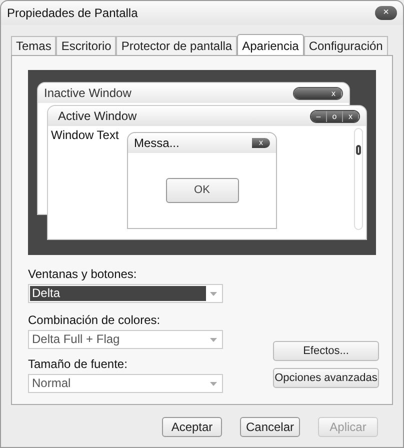 The width and height of the screenshot is (404, 448). Describe the element at coordinates (270, 45) in the screenshot. I see `tab: Apariencia` at that location.